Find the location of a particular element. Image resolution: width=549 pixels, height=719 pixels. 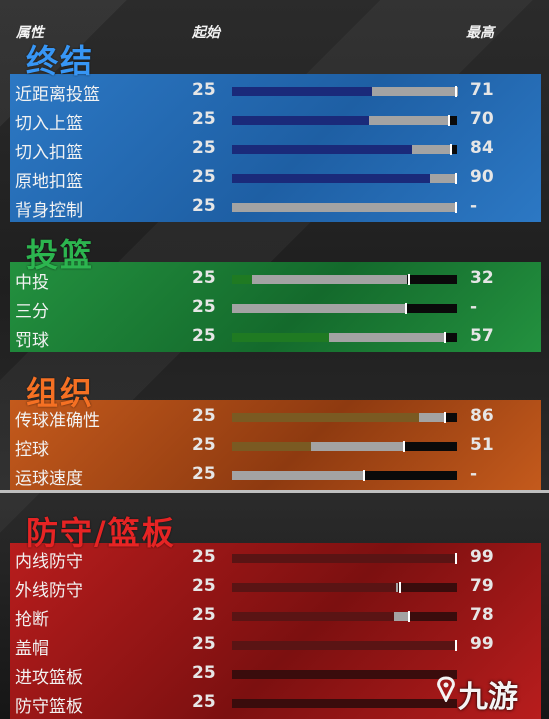

attribute-max-value: 70 is located at coordinates (482, 119).